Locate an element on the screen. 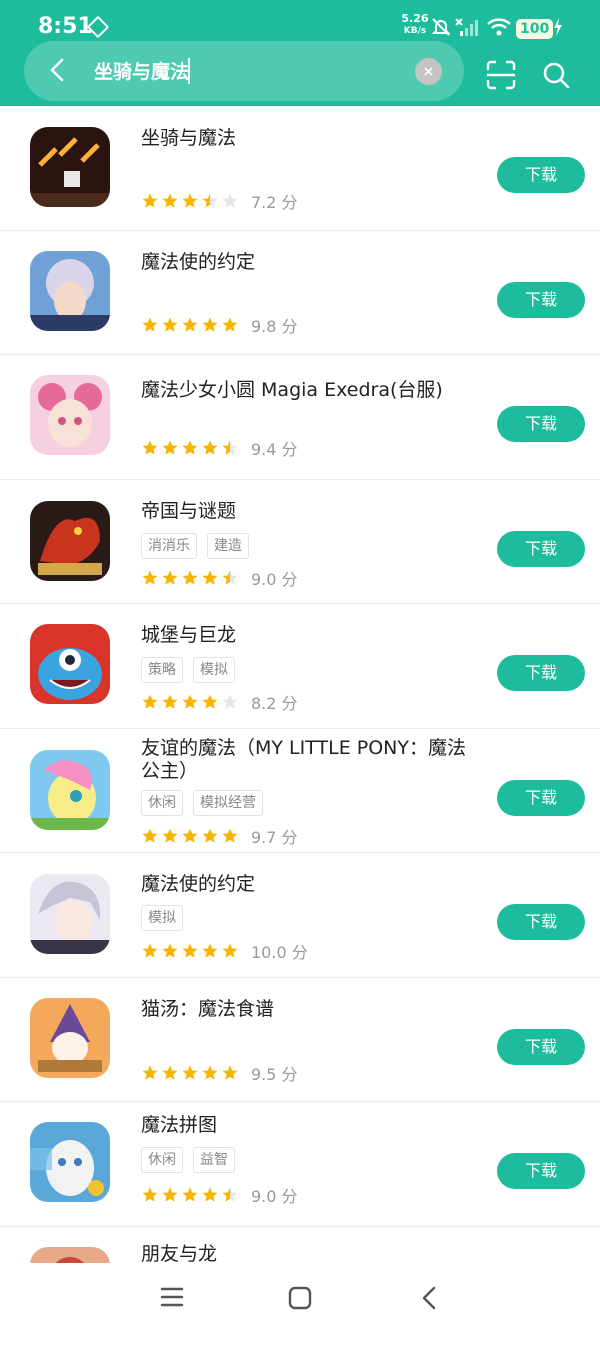 The height and width of the screenshot is (1351, 600). tag: 消消乐 is located at coordinates (169, 546).